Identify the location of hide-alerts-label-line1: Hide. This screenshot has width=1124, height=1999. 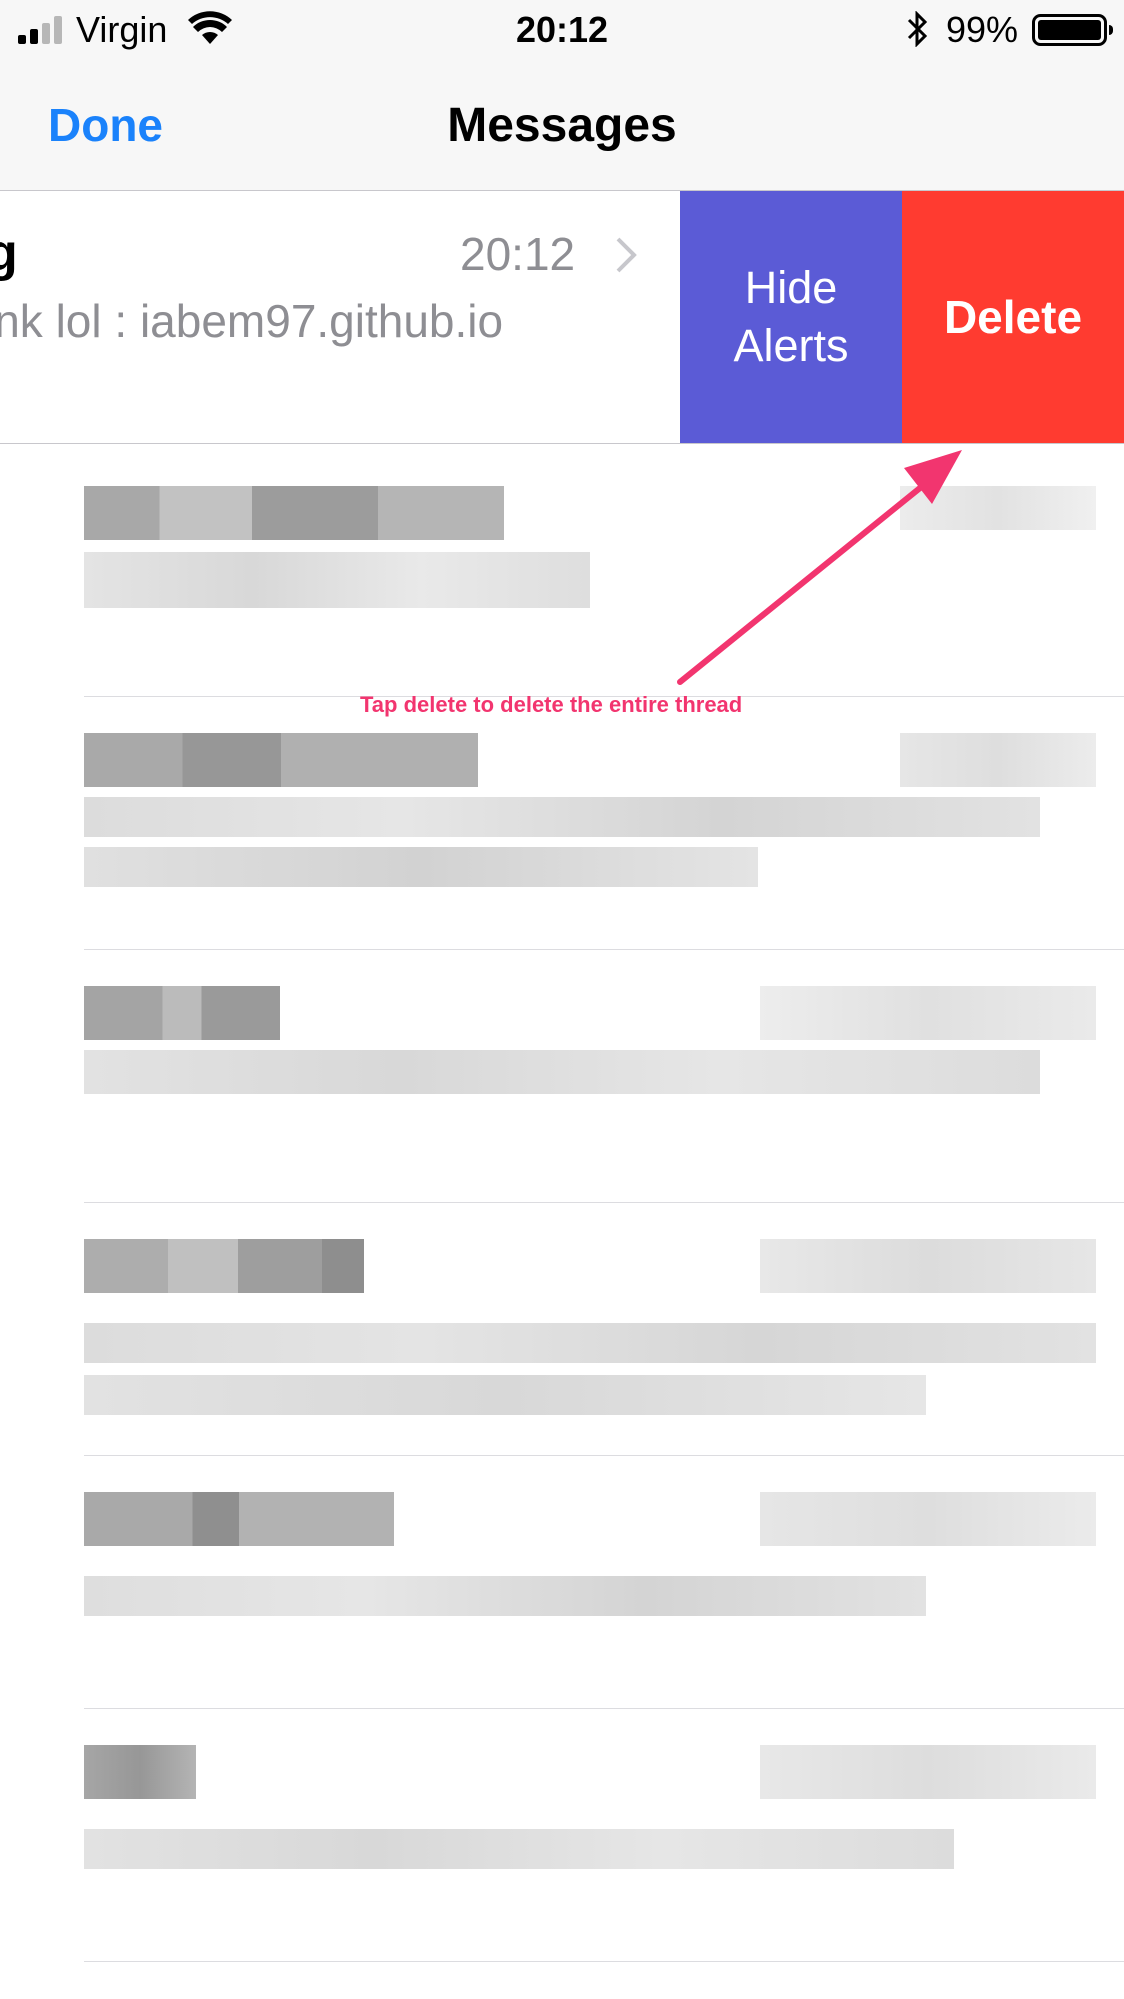
(791, 288).